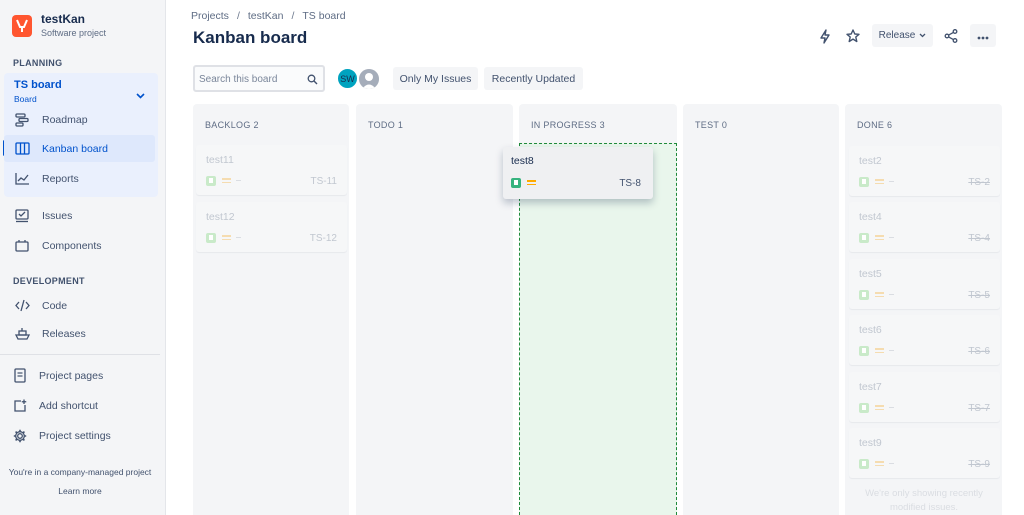 This screenshot has width=1024, height=515. I want to click on chart-line-icon, so click(22, 179).